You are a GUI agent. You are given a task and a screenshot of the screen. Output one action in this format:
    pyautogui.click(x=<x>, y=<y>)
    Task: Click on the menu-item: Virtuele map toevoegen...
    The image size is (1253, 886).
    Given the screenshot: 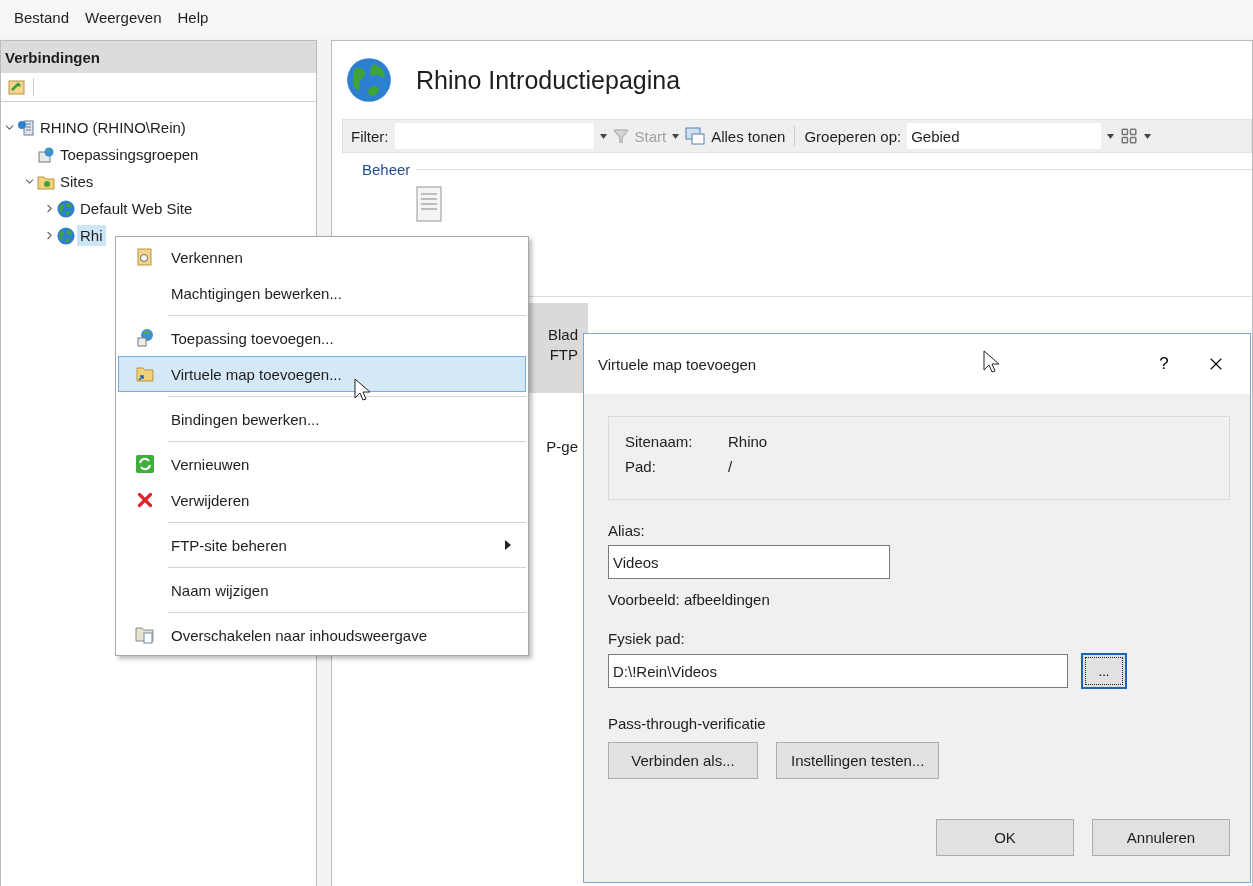 What is the action you would take?
    pyautogui.click(x=322, y=374)
    